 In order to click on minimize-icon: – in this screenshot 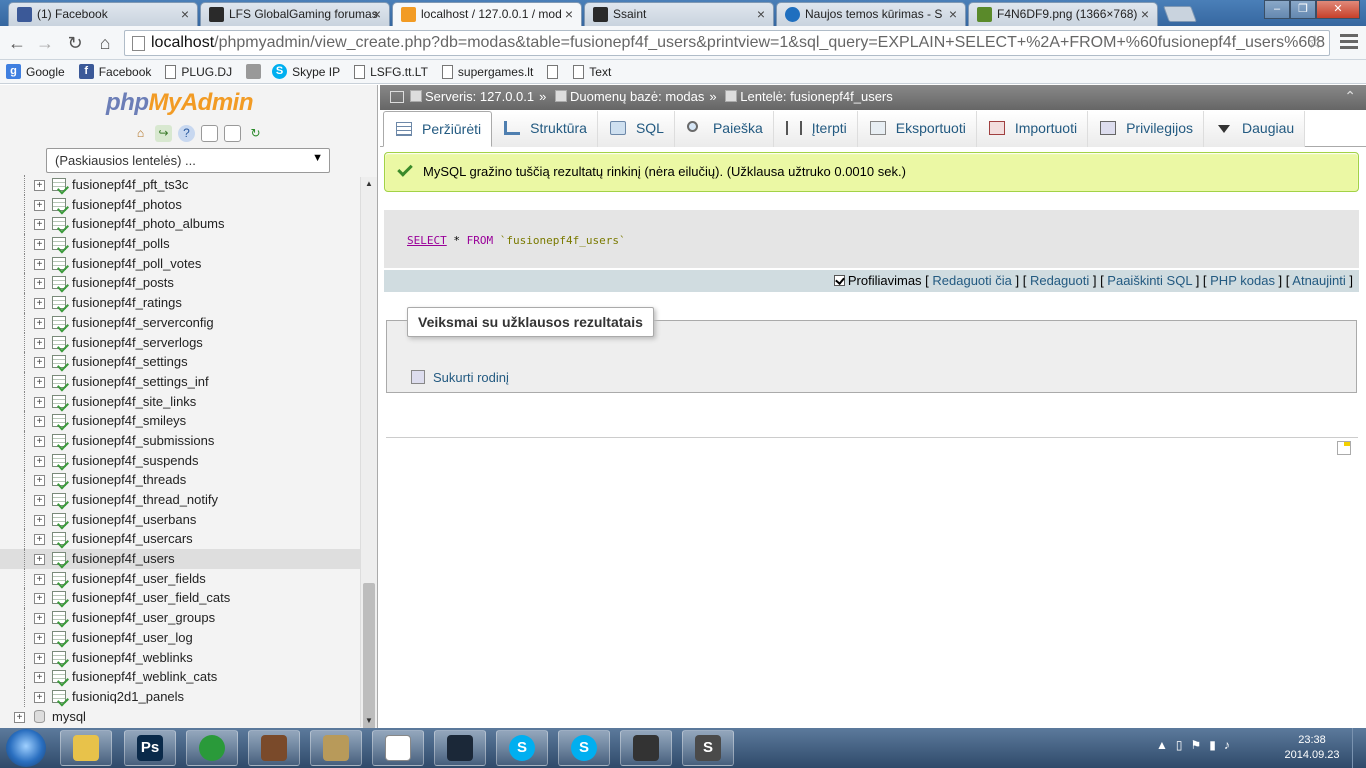, I will do `click(1277, 9)`.